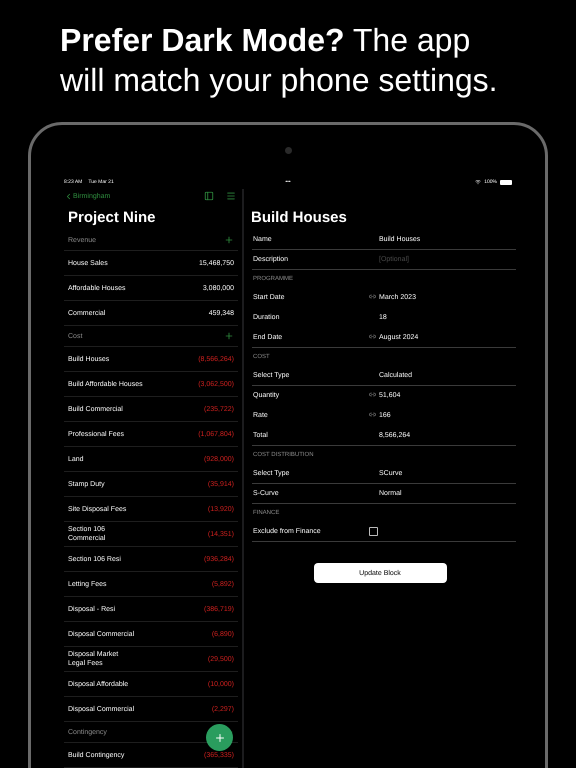  I want to click on menu-icon, so click(231, 196).